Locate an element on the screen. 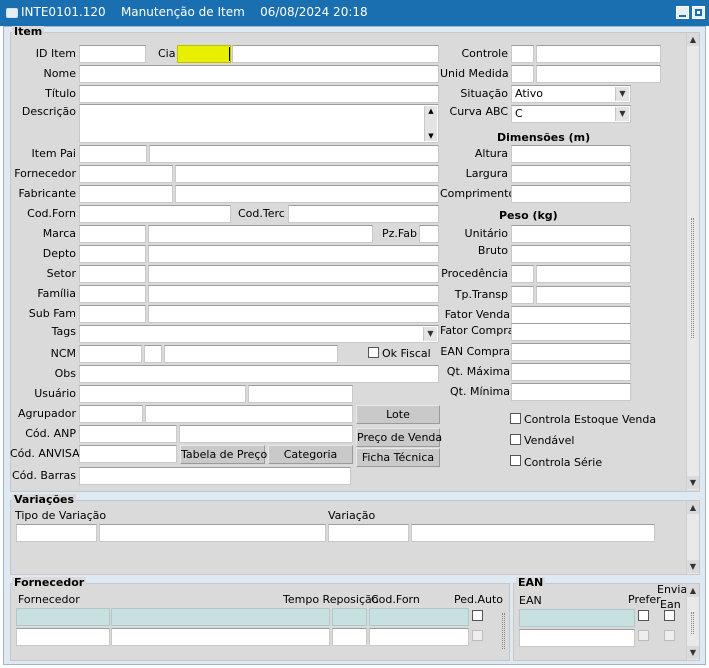  setor-input is located at coordinates (112, 274).